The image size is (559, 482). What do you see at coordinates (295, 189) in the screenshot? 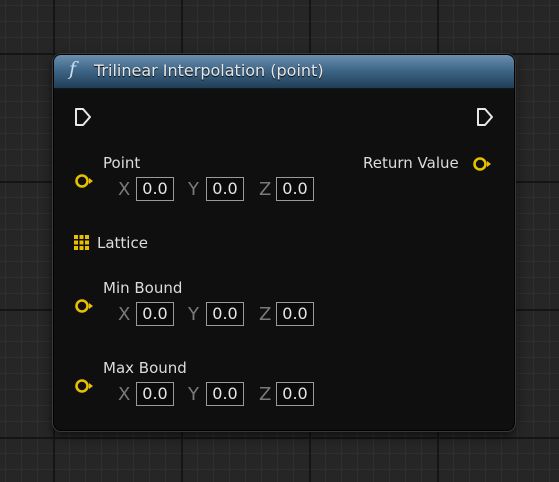
I see `point-z-input: 0.0` at bounding box center [295, 189].